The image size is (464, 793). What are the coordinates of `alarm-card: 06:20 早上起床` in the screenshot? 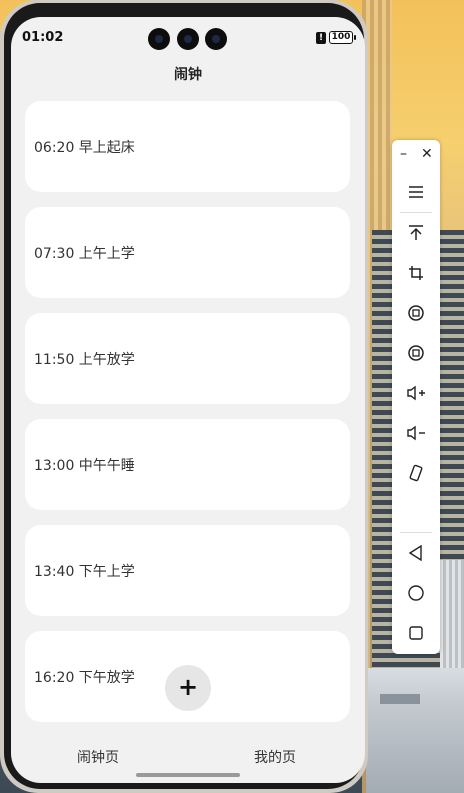 It's located at (187, 146).